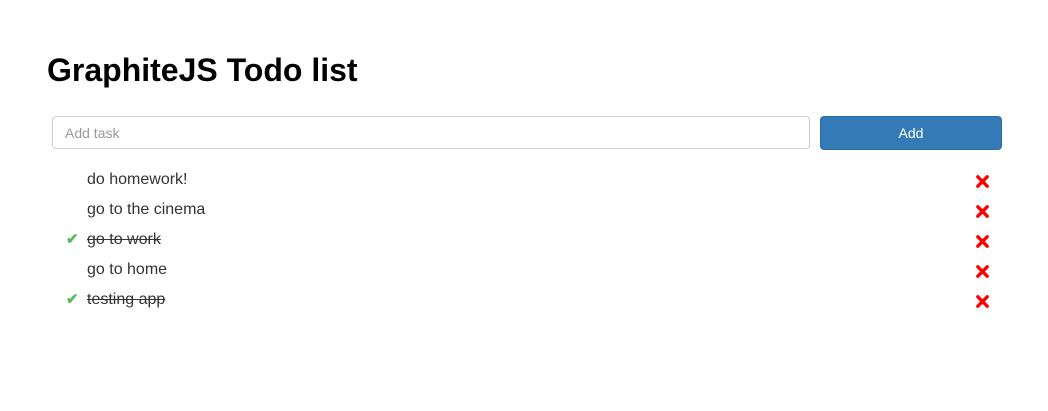  What do you see at coordinates (530, 270) in the screenshot?
I see `todo-item: go to home` at bounding box center [530, 270].